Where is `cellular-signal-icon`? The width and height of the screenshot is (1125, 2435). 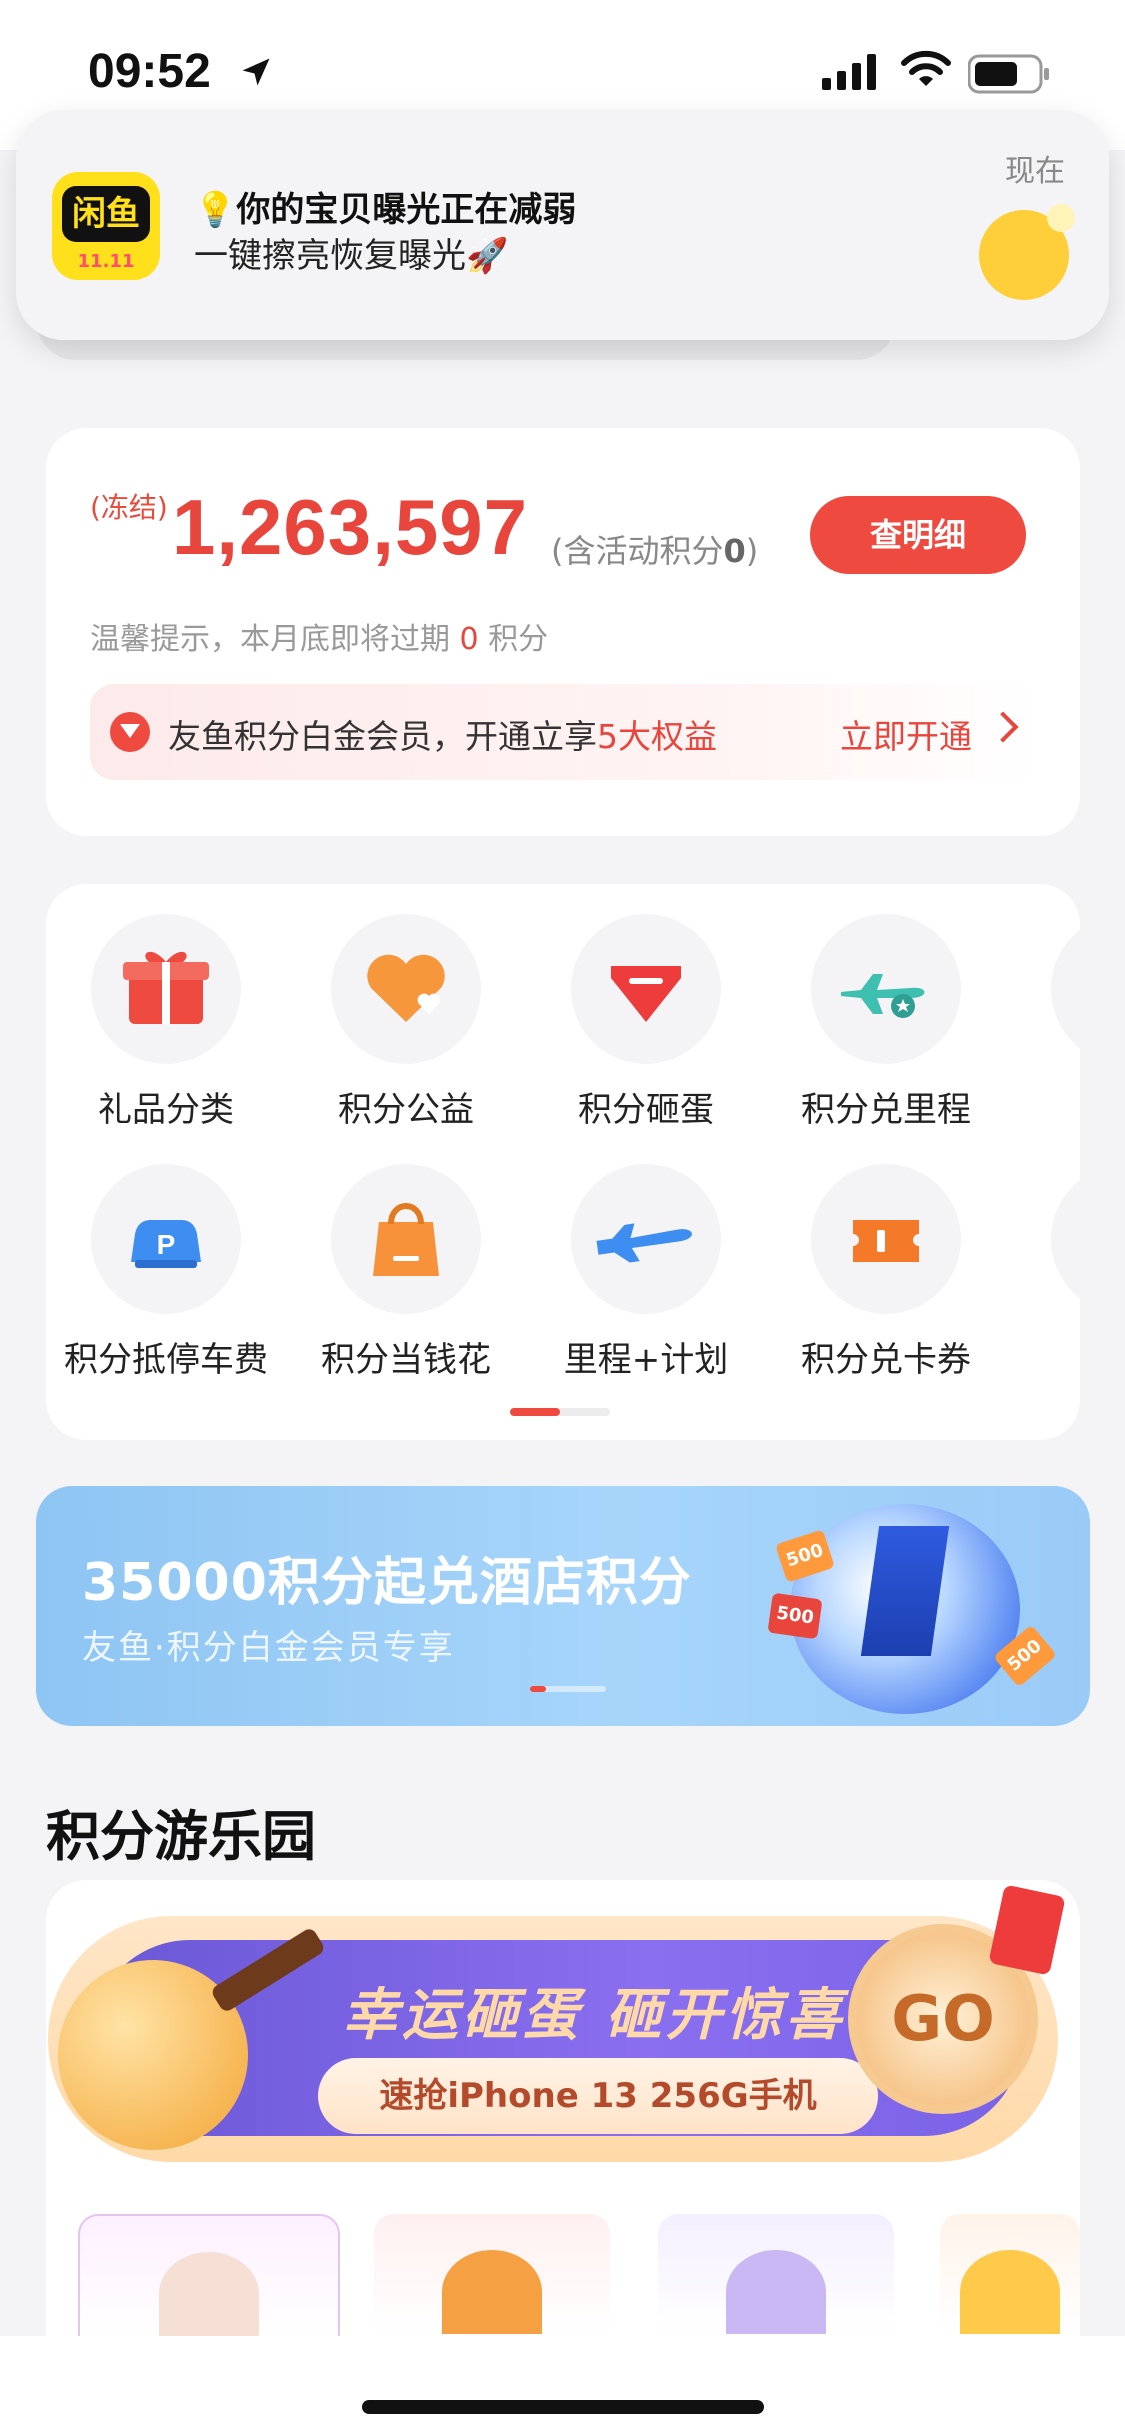
cellular-signal-icon is located at coordinates (849, 72).